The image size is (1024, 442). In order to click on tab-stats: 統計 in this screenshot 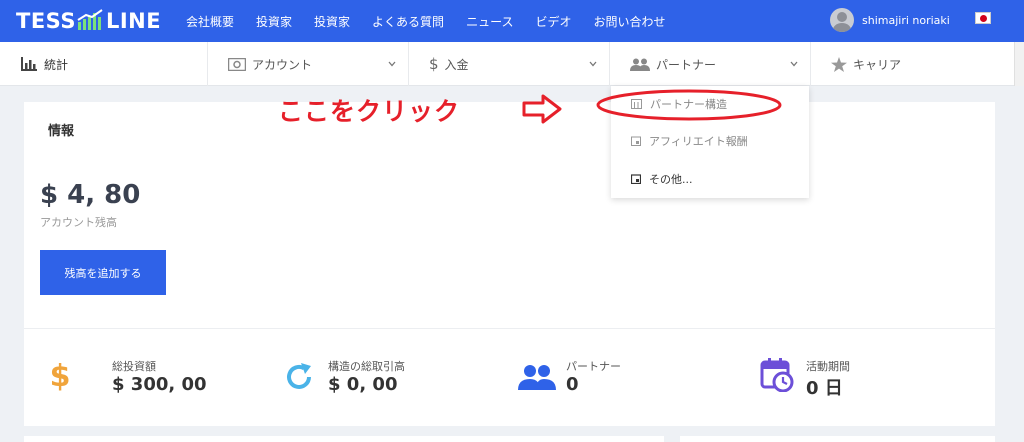, I will do `click(104, 64)`.